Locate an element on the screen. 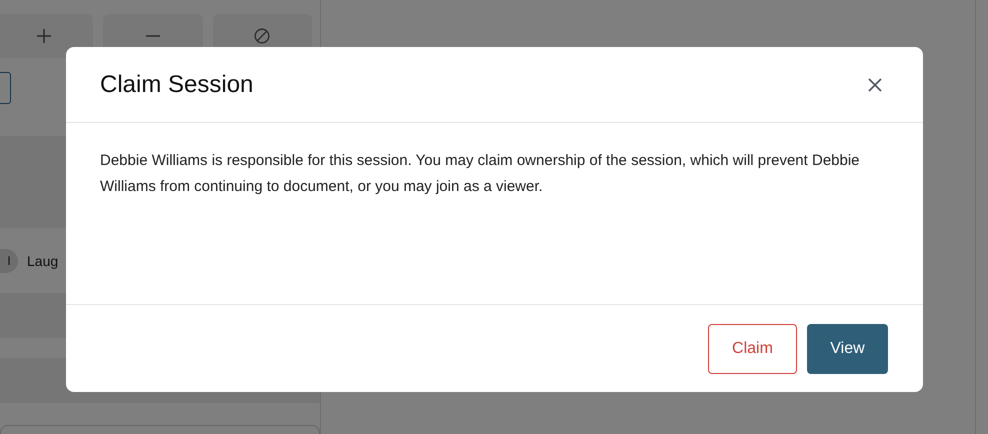  prohibited-icon is located at coordinates (262, 36).